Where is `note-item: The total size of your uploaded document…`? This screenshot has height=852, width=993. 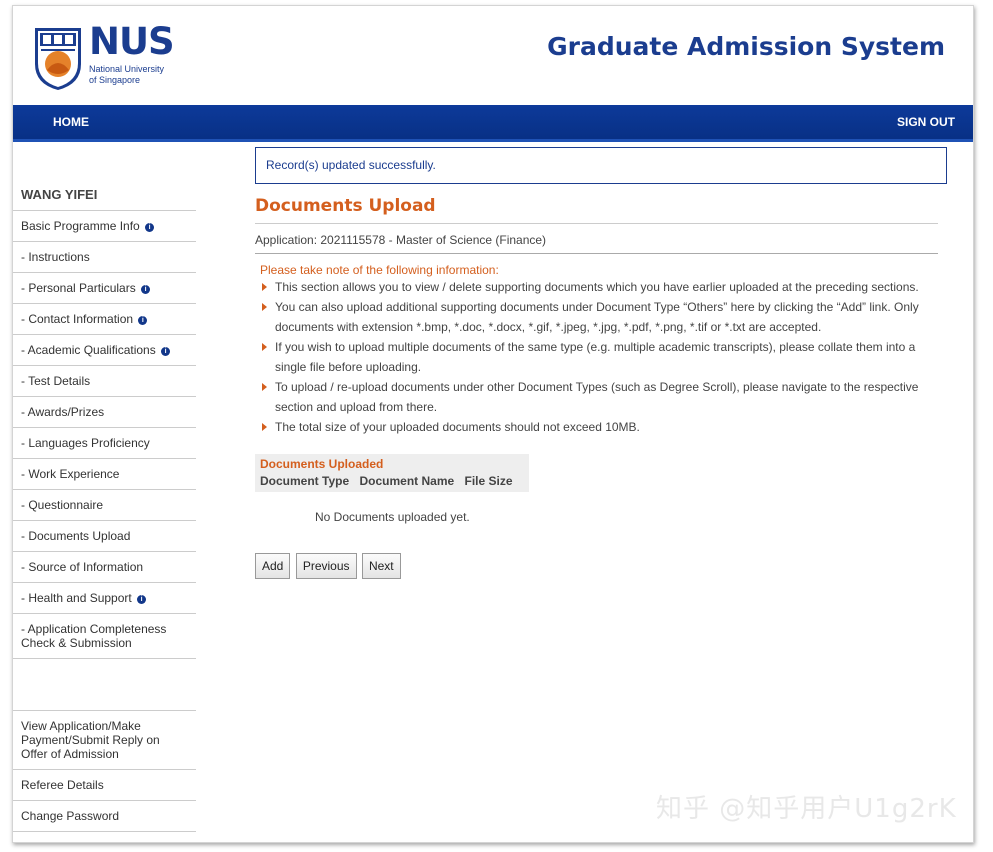 note-item: The total size of your uploaded document… is located at coordinates (595, 427).